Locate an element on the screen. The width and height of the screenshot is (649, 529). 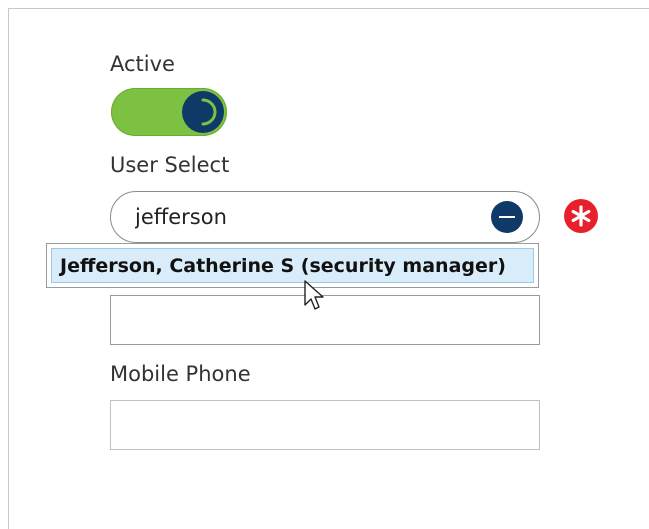
user-select-field is located at coordinates (325, 217).